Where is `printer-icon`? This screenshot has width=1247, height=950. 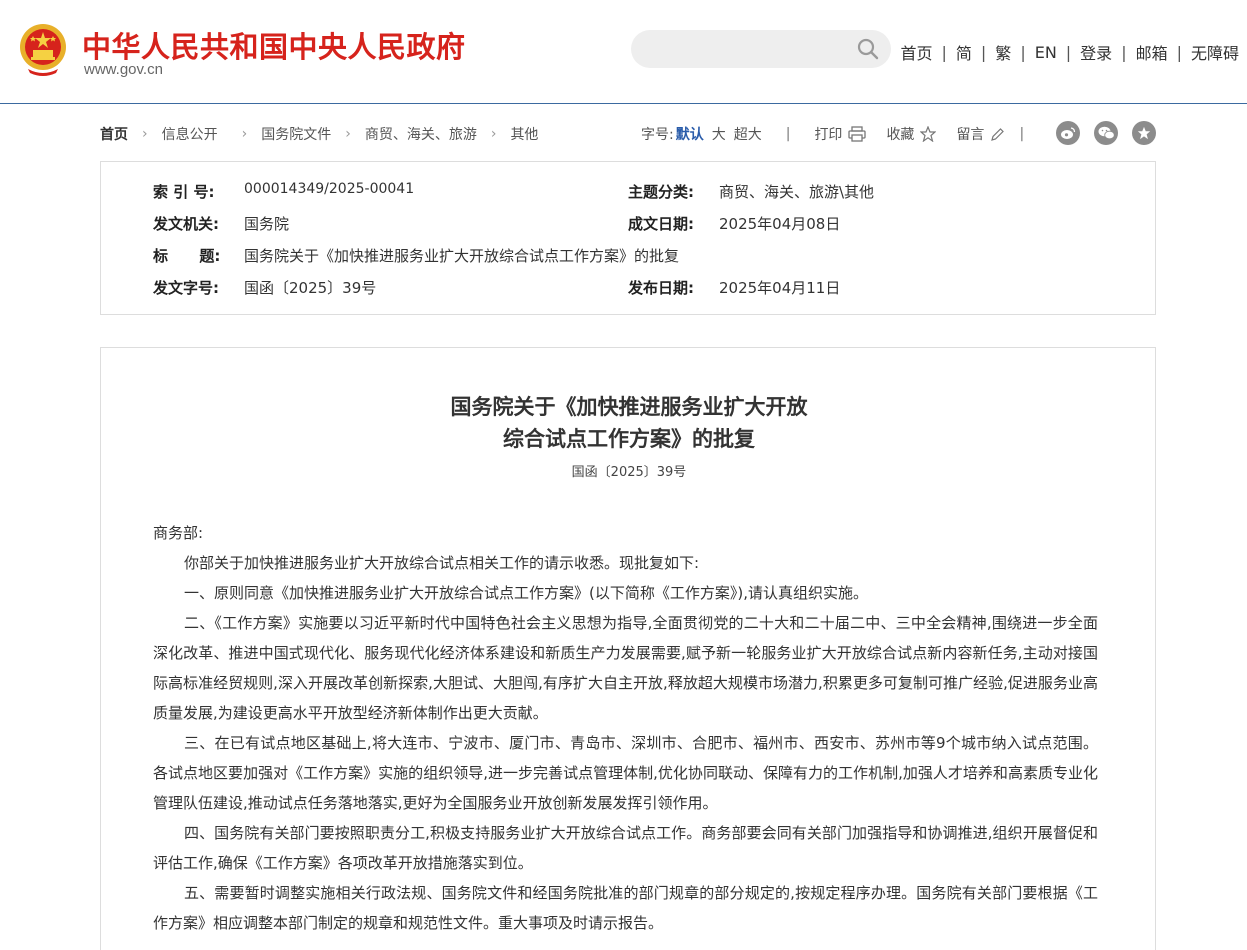 printer-icon is located at coordinates (857, 134).